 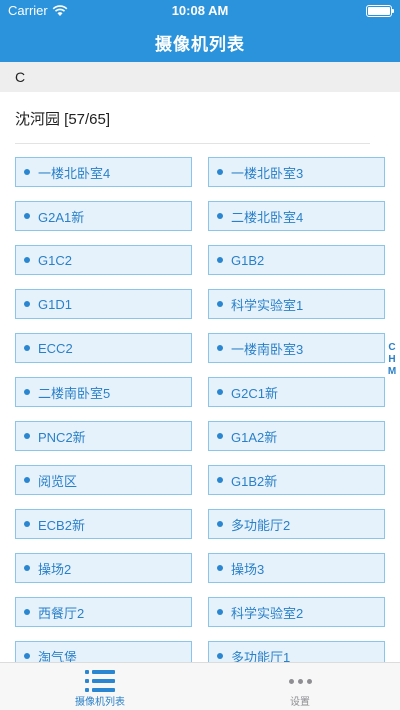 What do you see at coordinates (74, 173) in the screenshot?
I see `camera-label: 一楼北卧室4` at bounding box center [74, 173].